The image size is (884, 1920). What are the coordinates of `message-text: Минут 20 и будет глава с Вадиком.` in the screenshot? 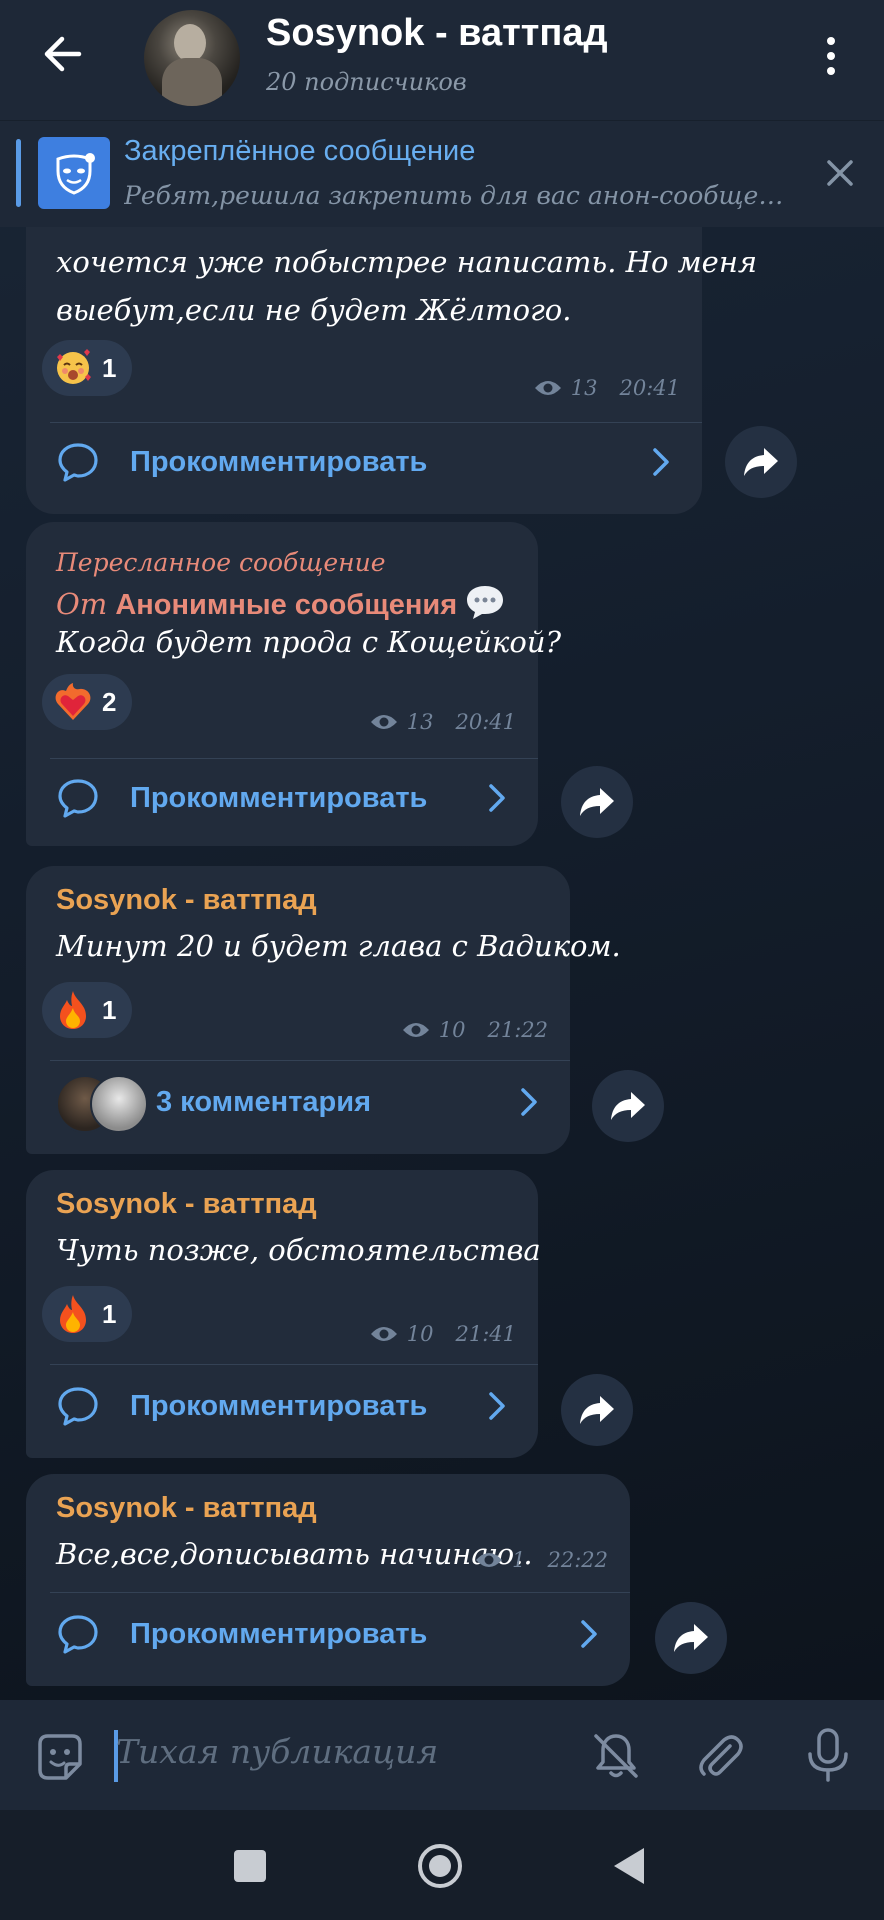 It's located at (338, 946).